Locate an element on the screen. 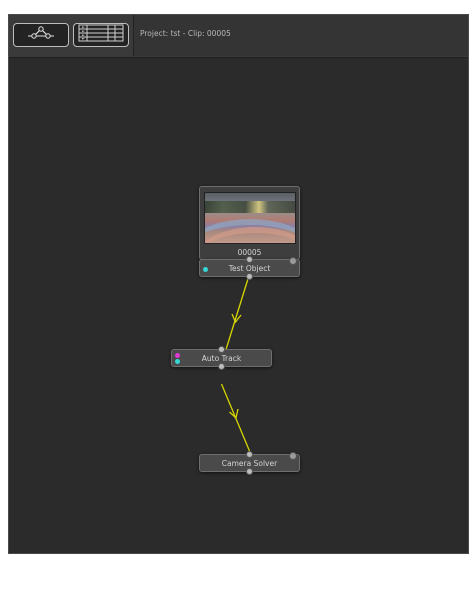 This screenshot has height=598, width=469. wire-auto-track-to-camera-solver is located at coordinates (235, 417).